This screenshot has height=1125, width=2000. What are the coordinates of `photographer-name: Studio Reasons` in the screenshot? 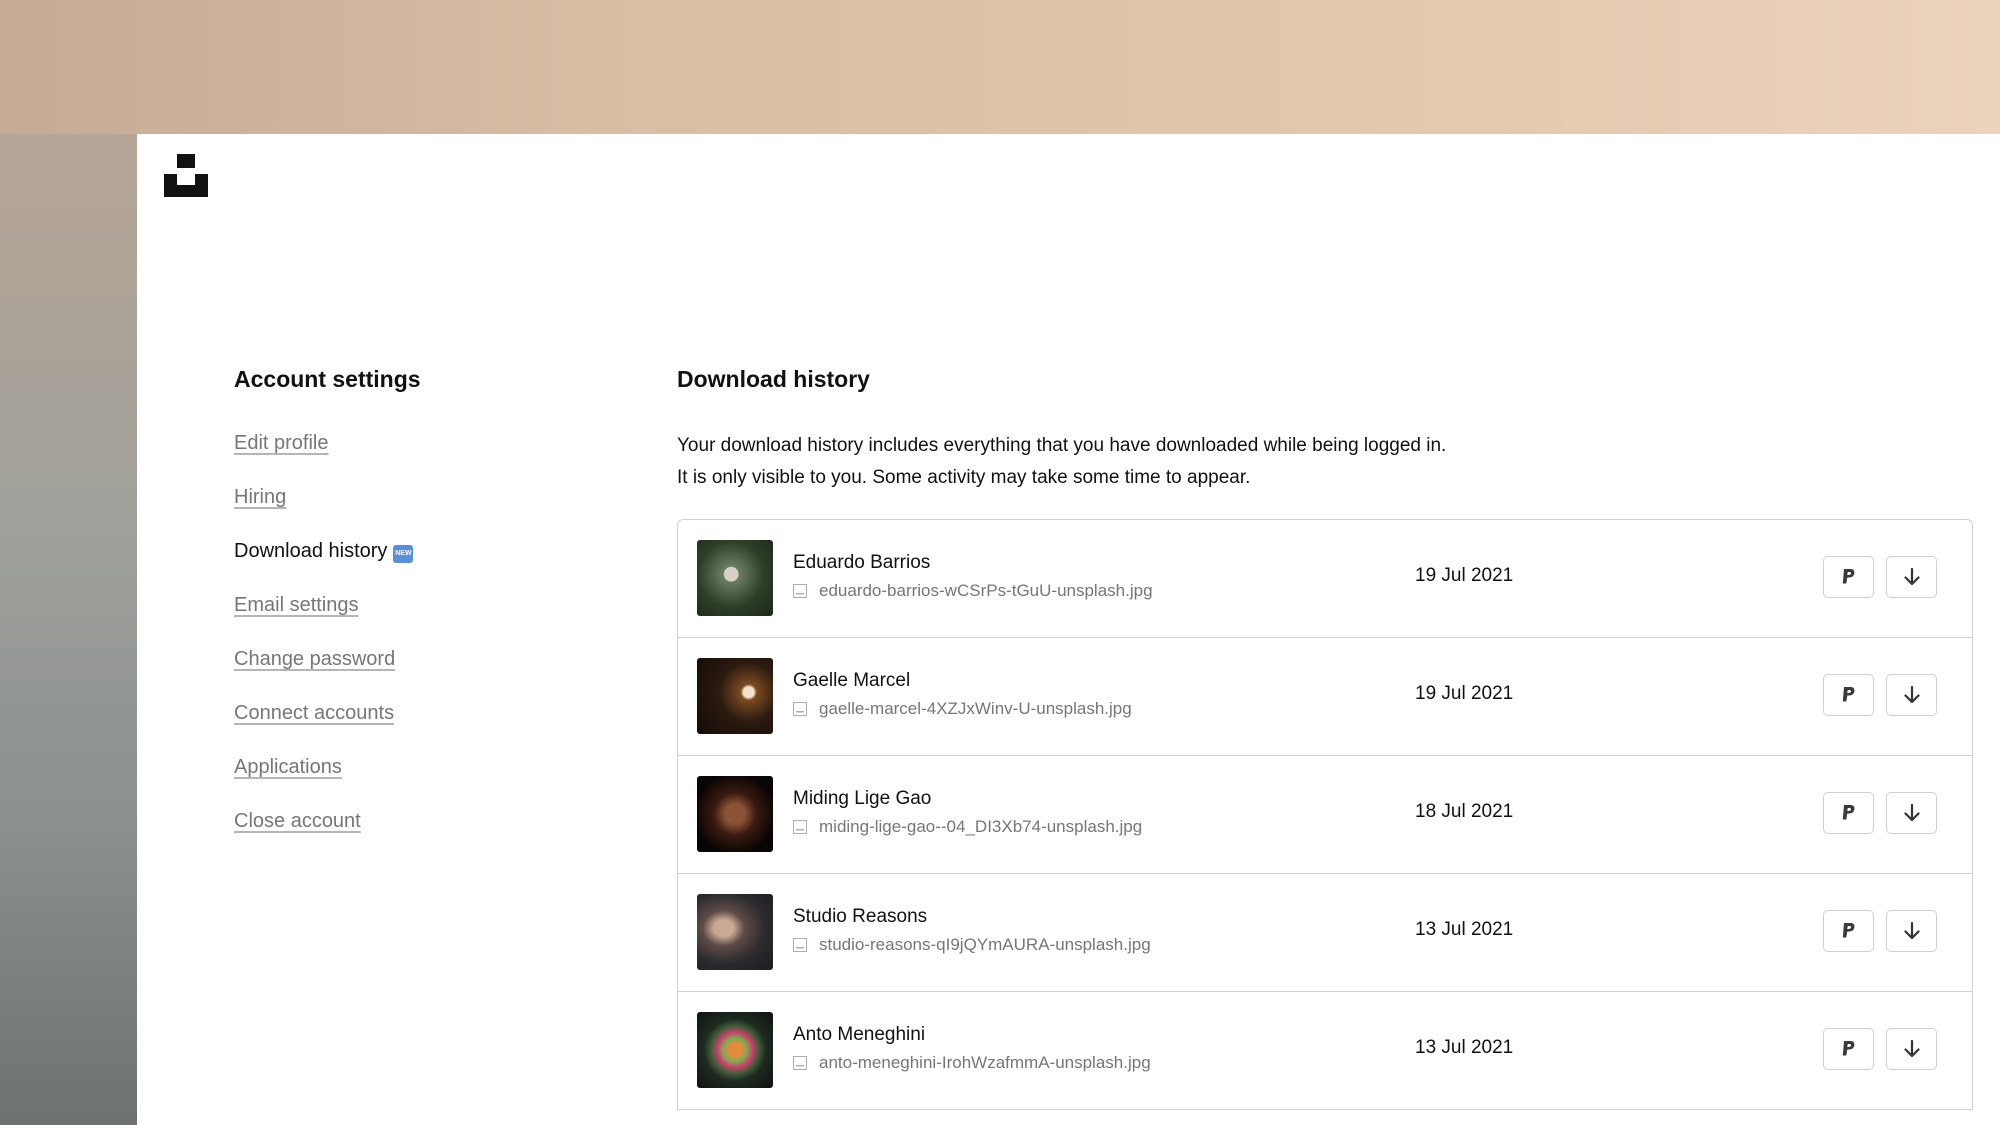 It's located at (860, 917).